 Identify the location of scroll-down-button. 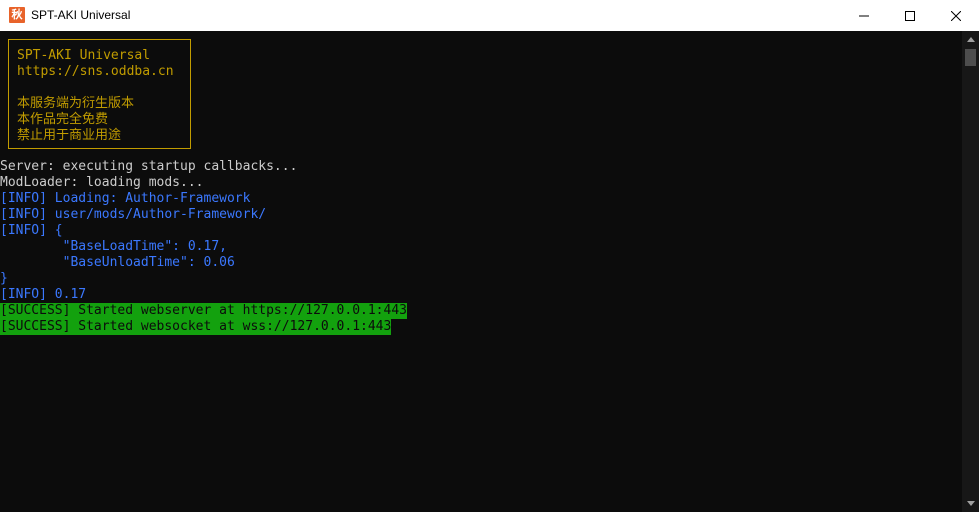
(970, 503).